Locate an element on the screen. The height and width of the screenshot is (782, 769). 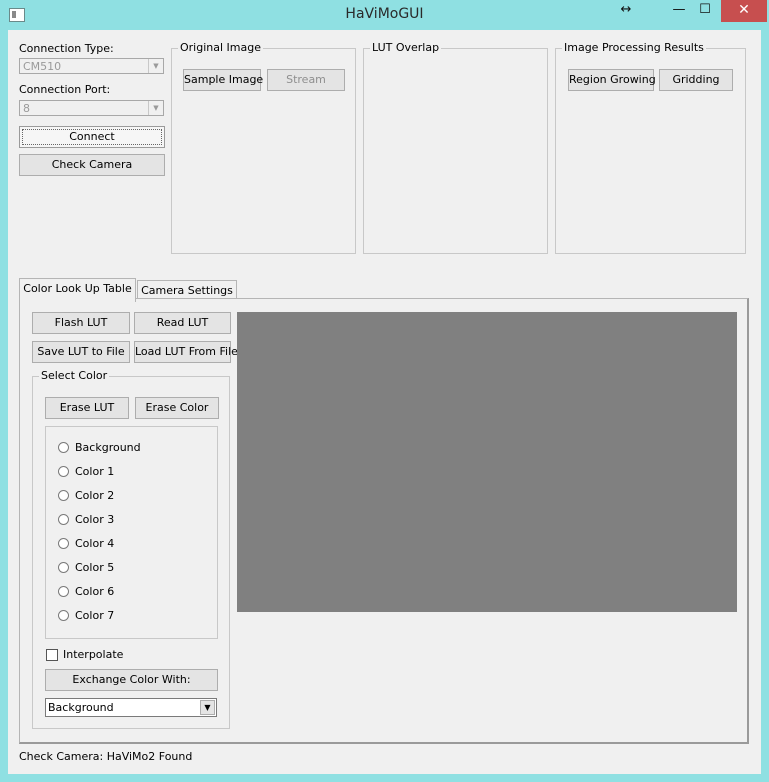
interpolate-checkbox is located at coordinates (52, 655).